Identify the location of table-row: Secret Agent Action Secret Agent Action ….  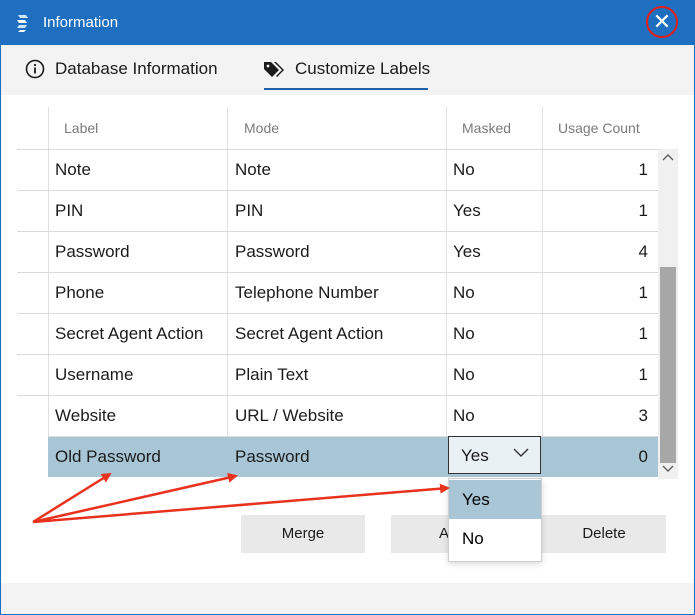
(337, 333).